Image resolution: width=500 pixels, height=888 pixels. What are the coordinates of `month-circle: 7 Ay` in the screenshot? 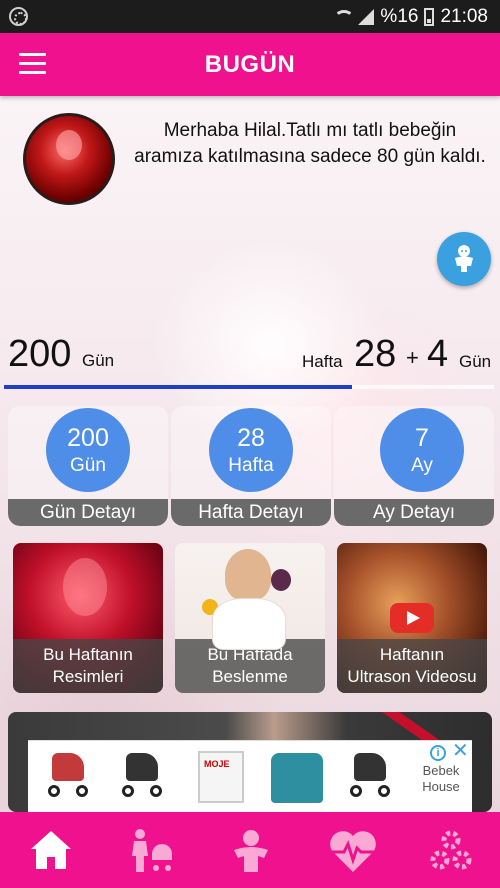 It's located at (422, 450).